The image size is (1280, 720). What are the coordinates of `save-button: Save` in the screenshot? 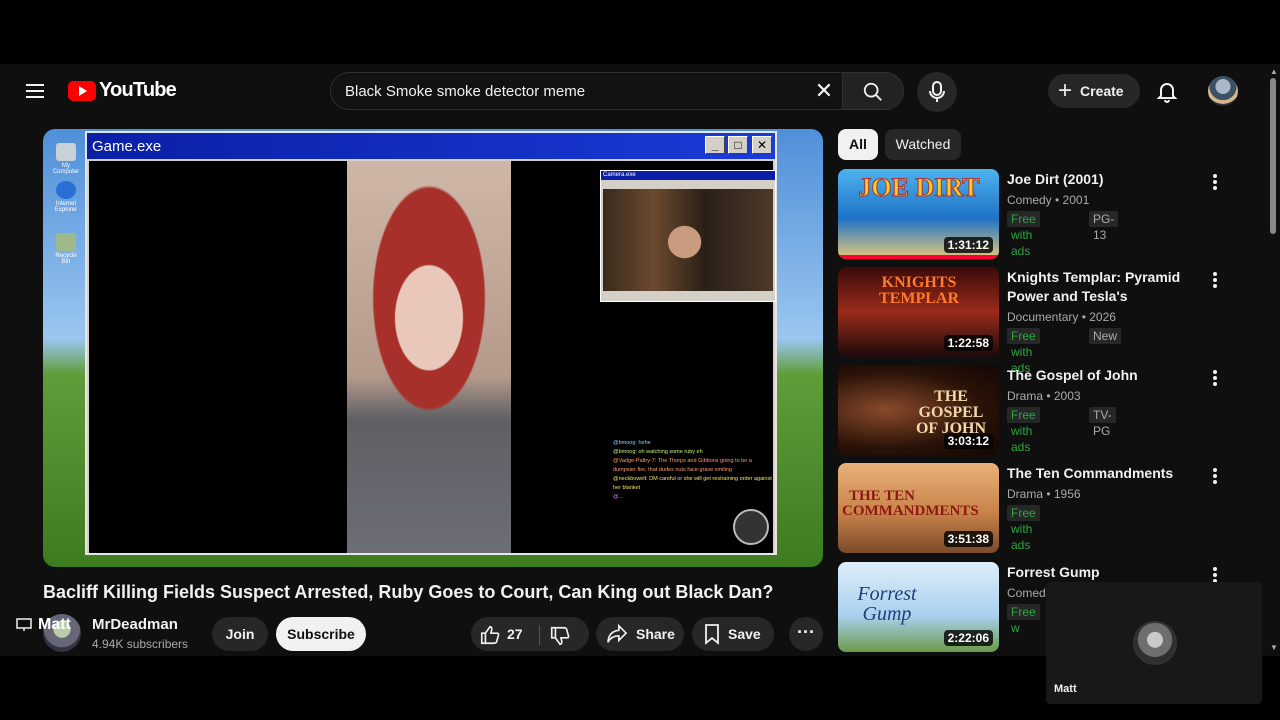 It's located at (733, 634).